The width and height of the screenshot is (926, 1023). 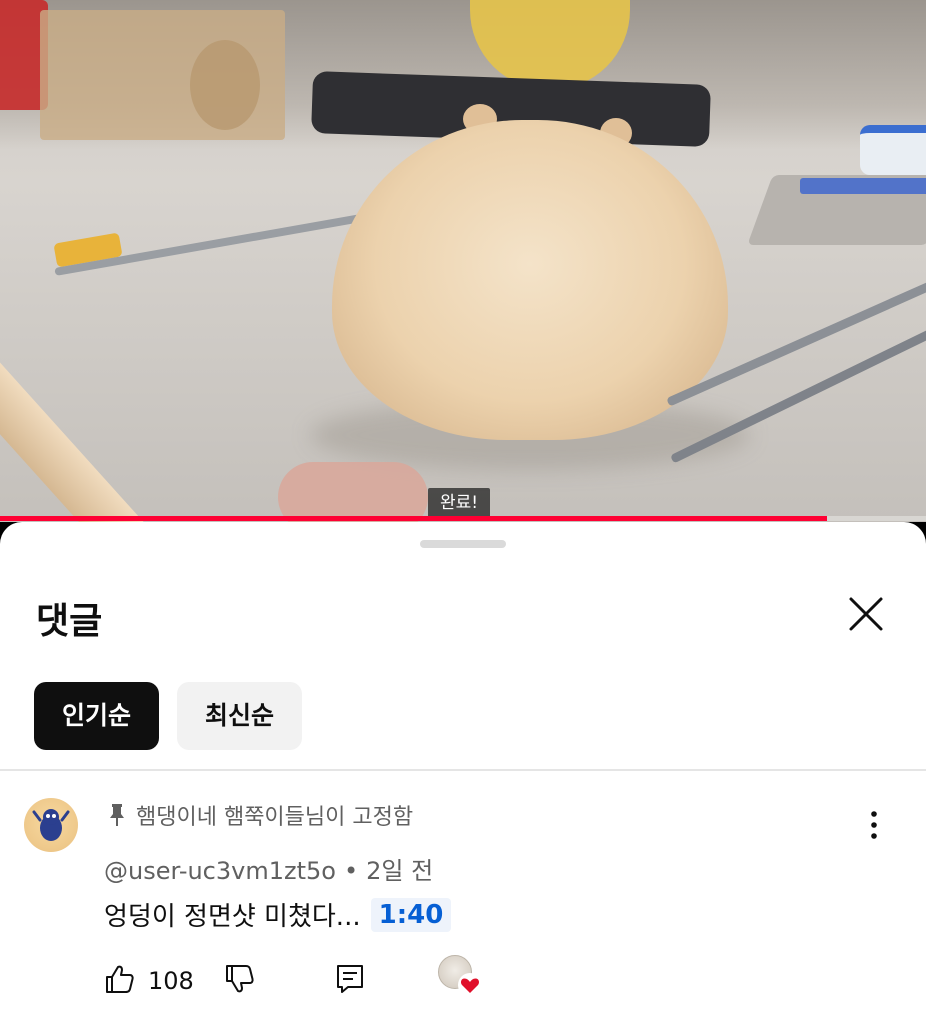 I want to click on comment-author: @user-uc3vm1zt5o, so click(x=220, y=871).